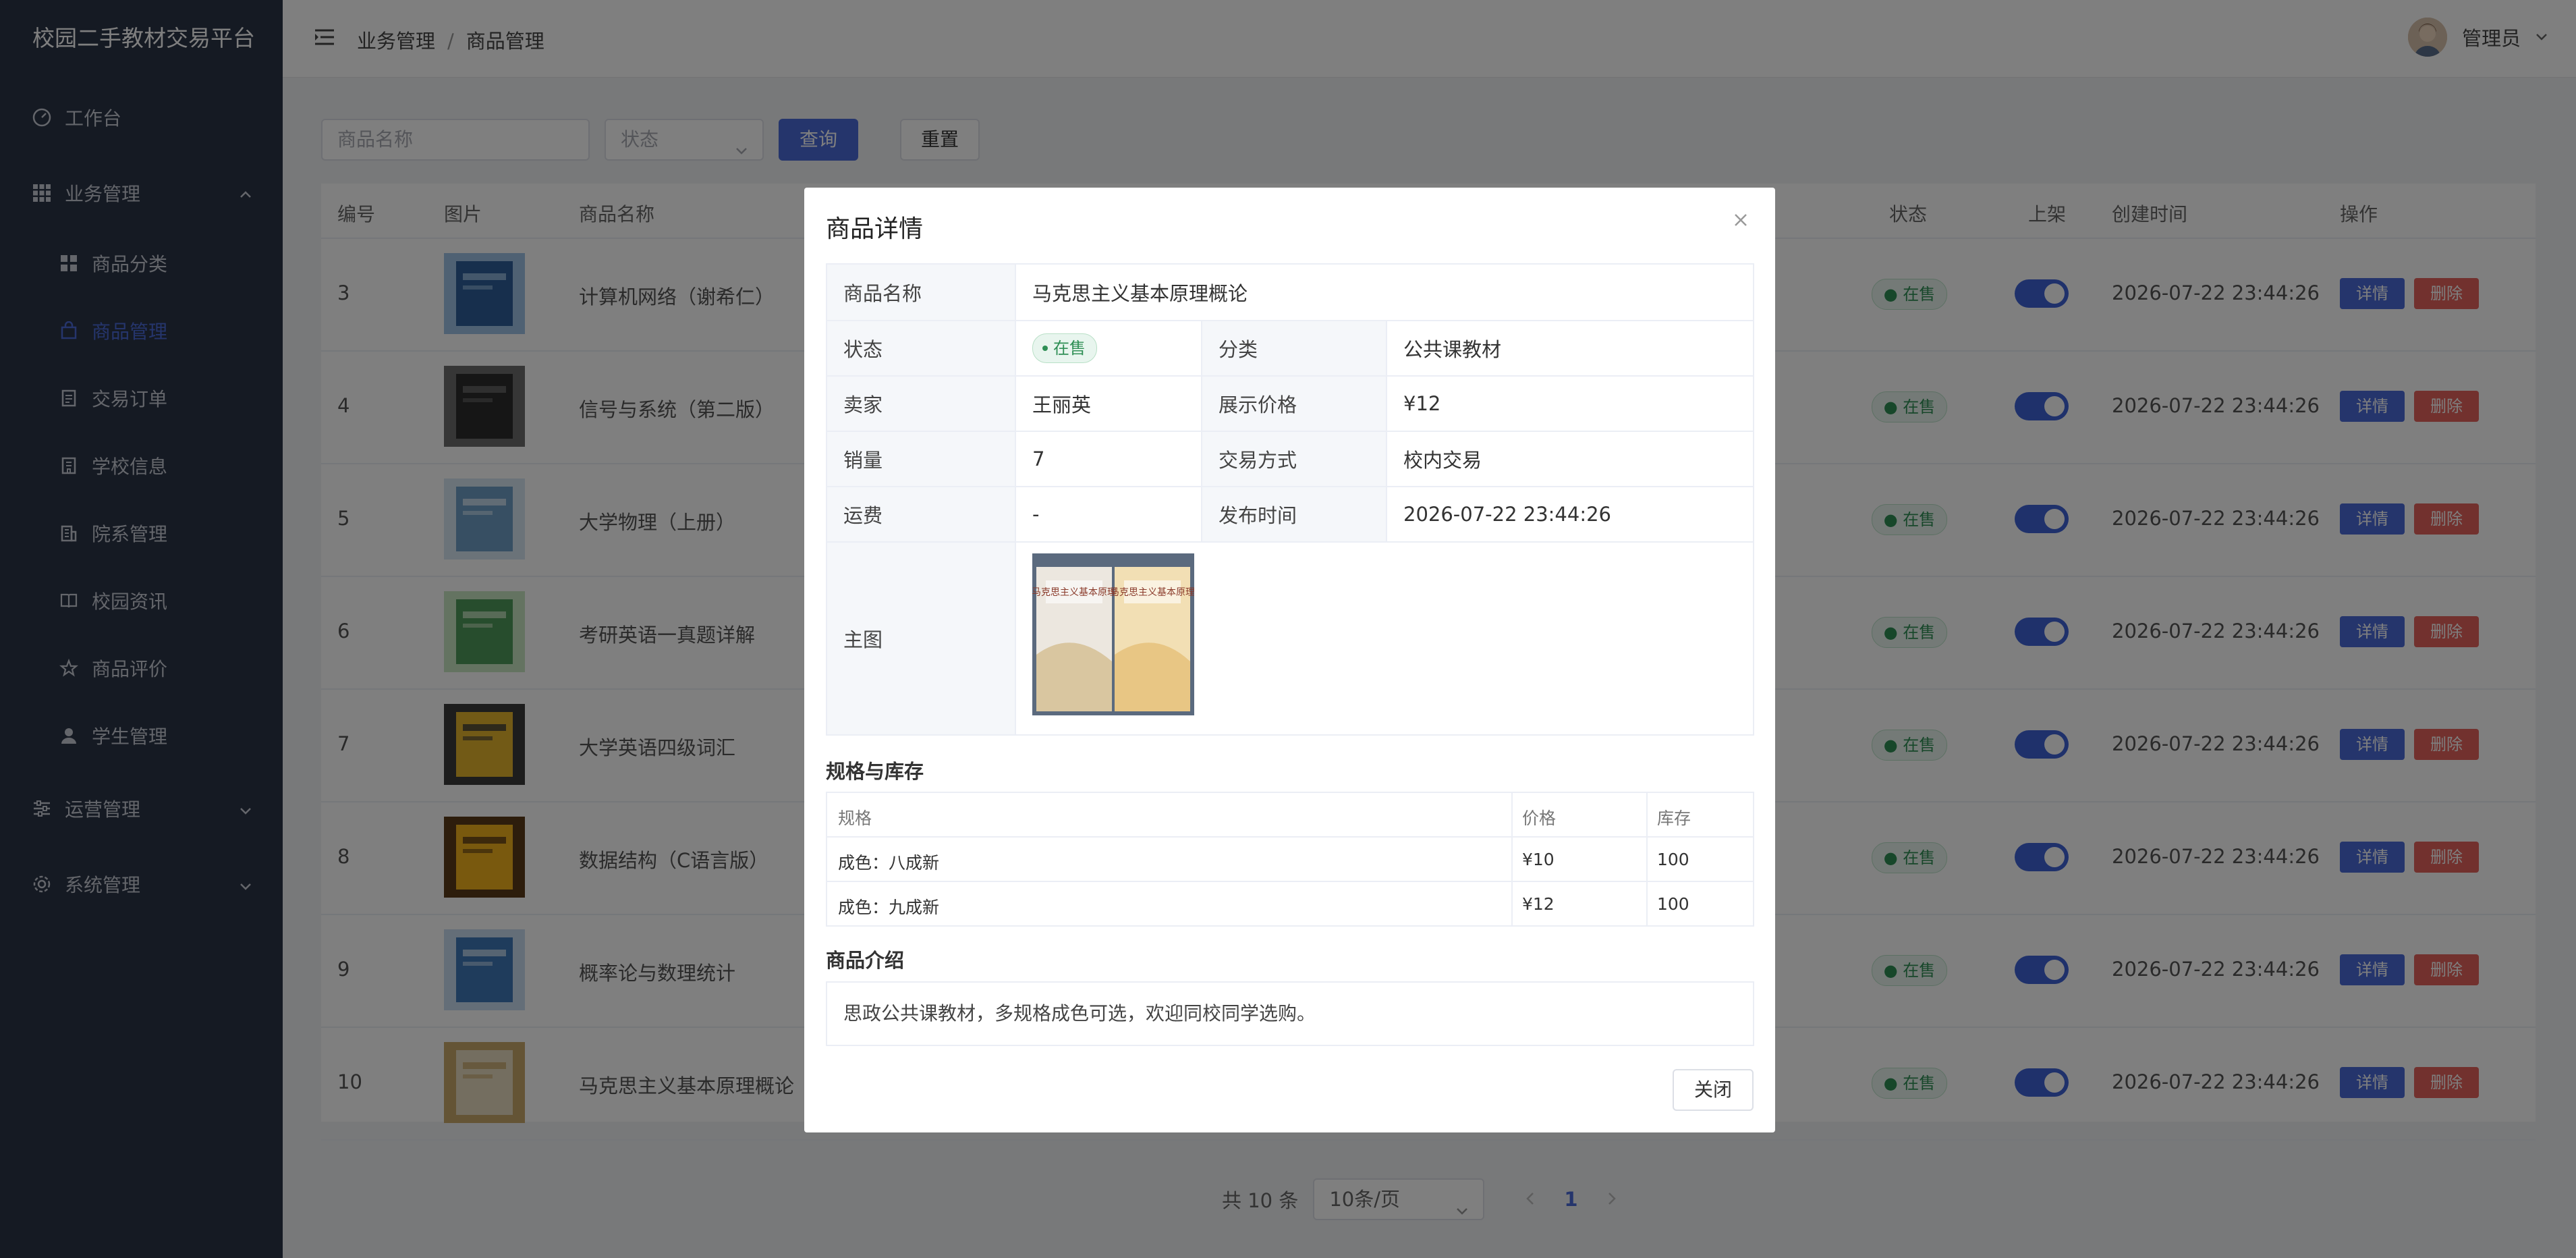  I want to click on dialog-title: 商品详情, so click(875, 229).